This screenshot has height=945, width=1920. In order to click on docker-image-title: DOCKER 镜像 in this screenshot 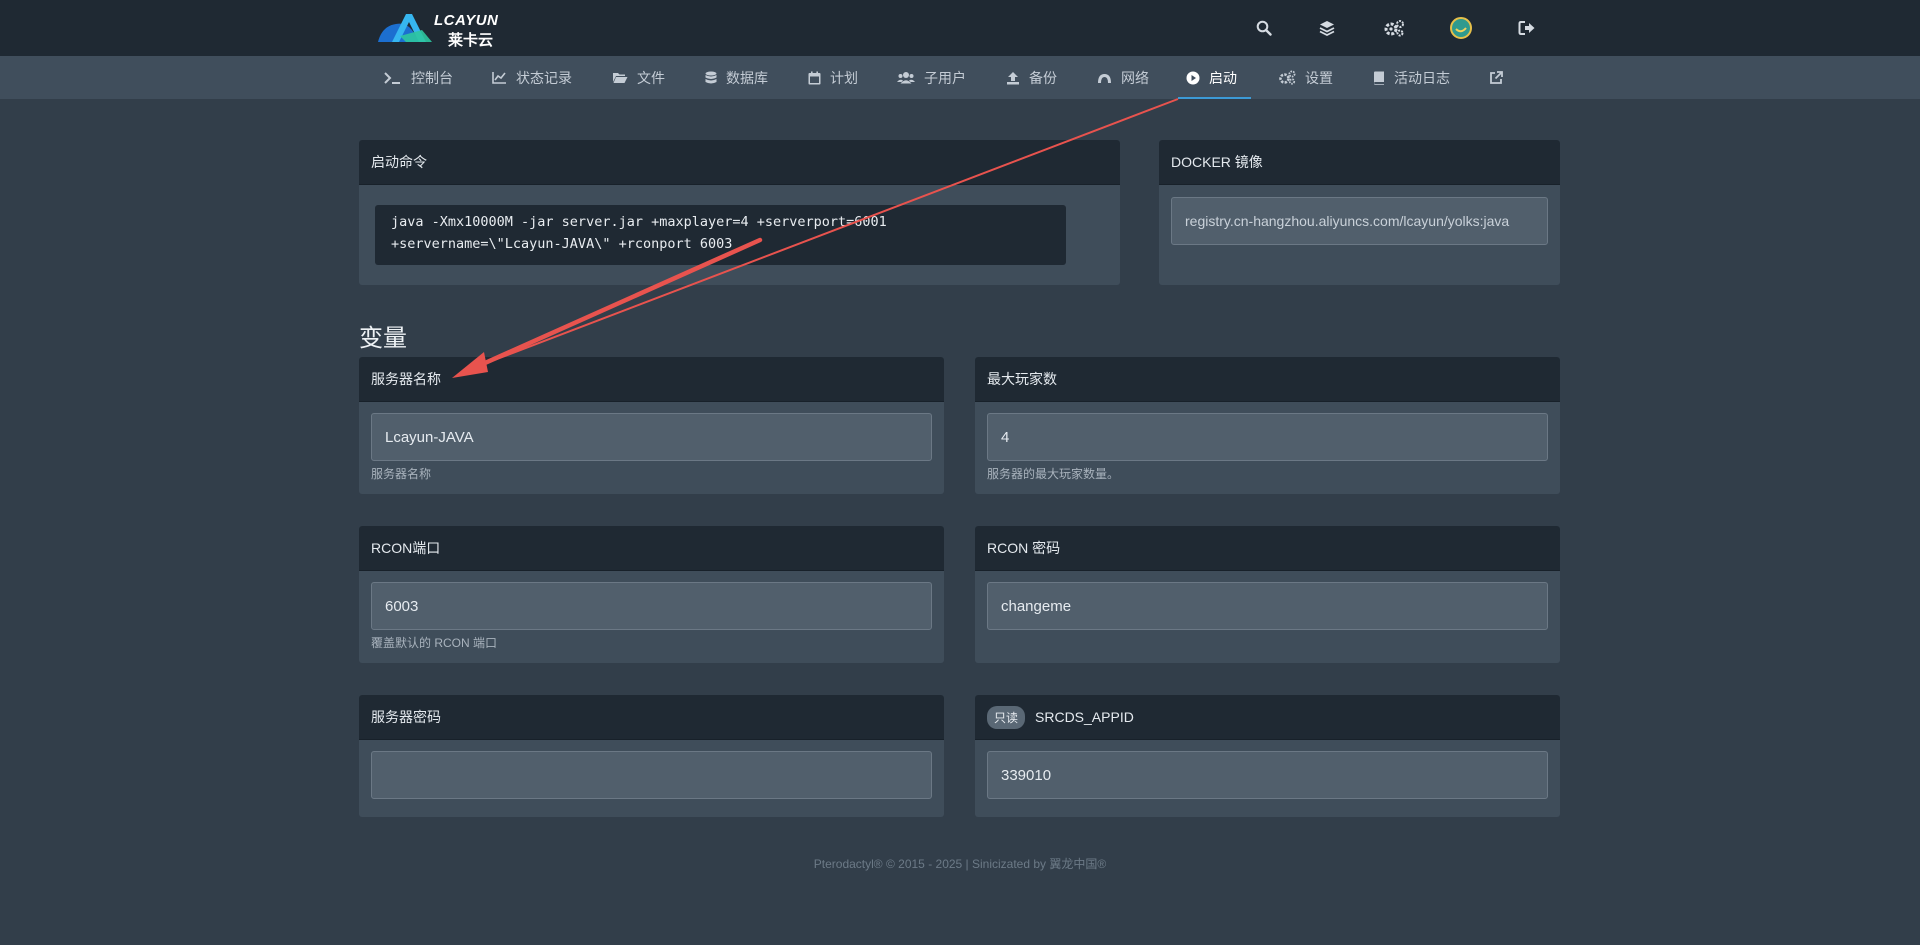, I will do `click(1359, 162)`.